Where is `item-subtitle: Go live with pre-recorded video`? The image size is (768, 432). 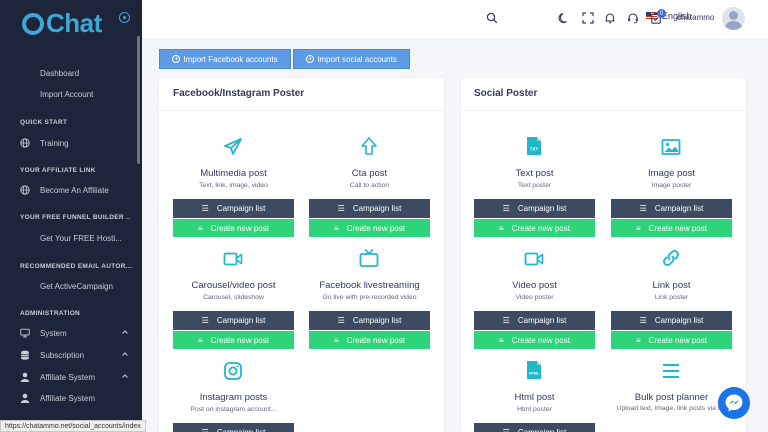
item-subtitle: Go live with pre-recorded video is located at coordinates (369, 297).